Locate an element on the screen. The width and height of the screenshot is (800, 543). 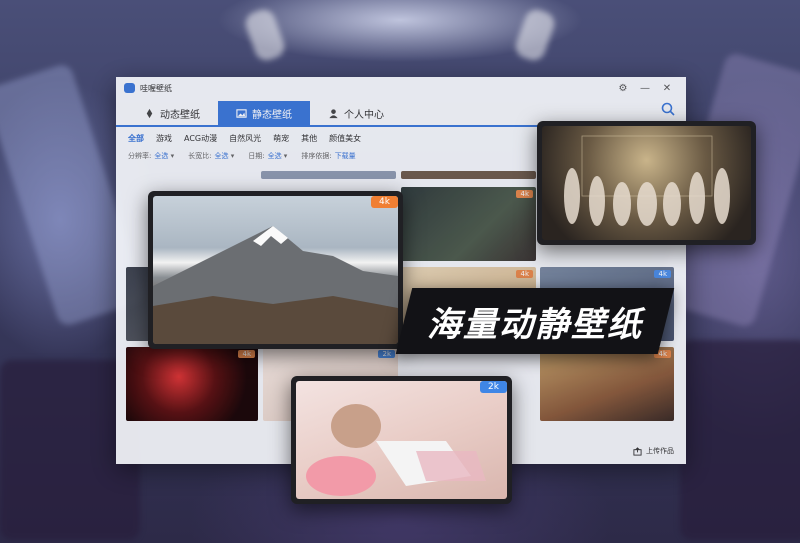
filter-value: 下载量 is located at coordinates (345, 156).